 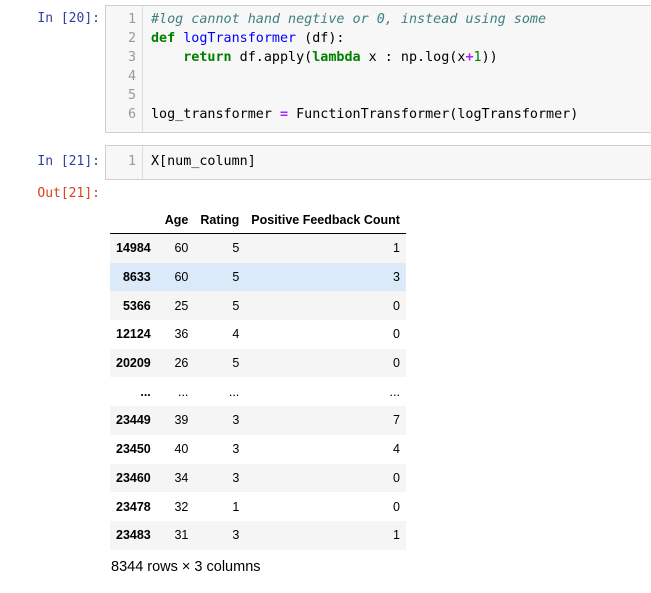 What do you see at coordinates (336, 57) in the screenshot?
I see `keyword: lambda` at bounding box center [336, 57].